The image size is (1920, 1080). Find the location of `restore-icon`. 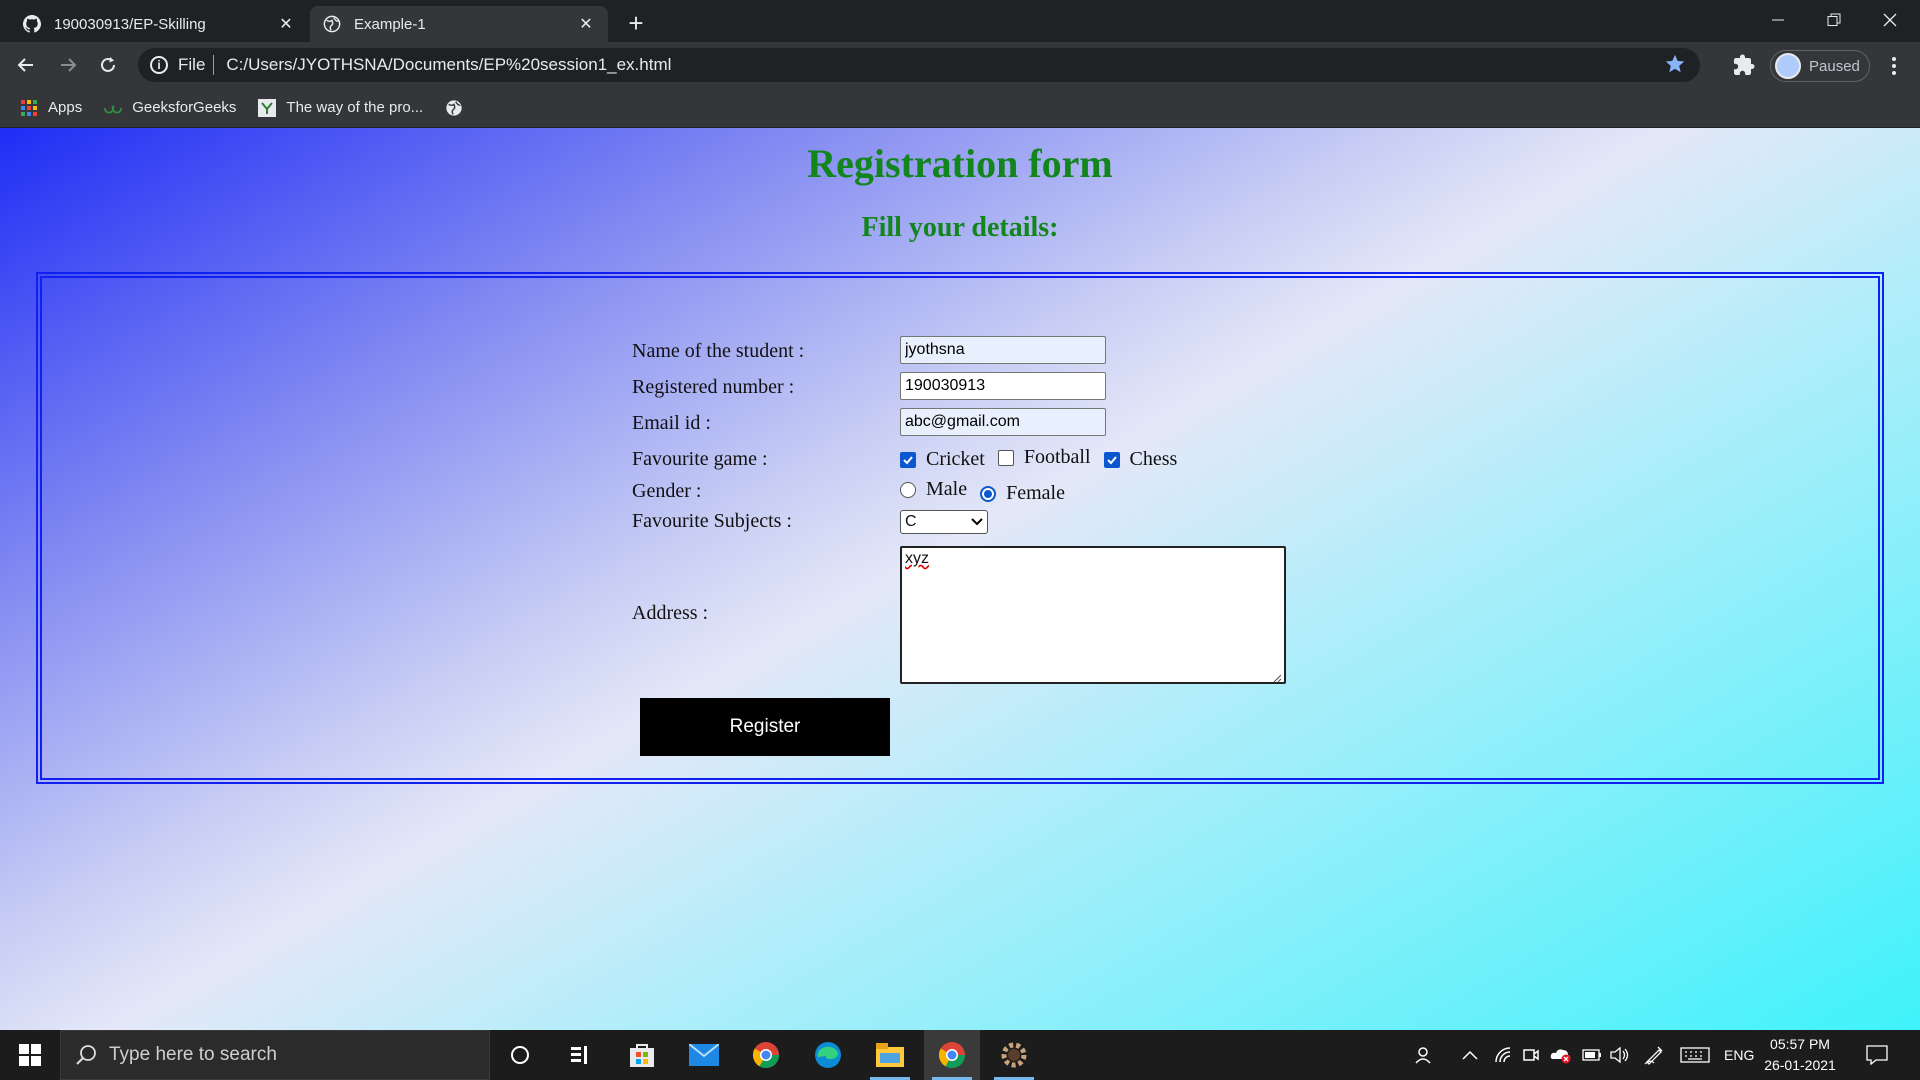

restore-icon is located at coordinates (1834, 20).